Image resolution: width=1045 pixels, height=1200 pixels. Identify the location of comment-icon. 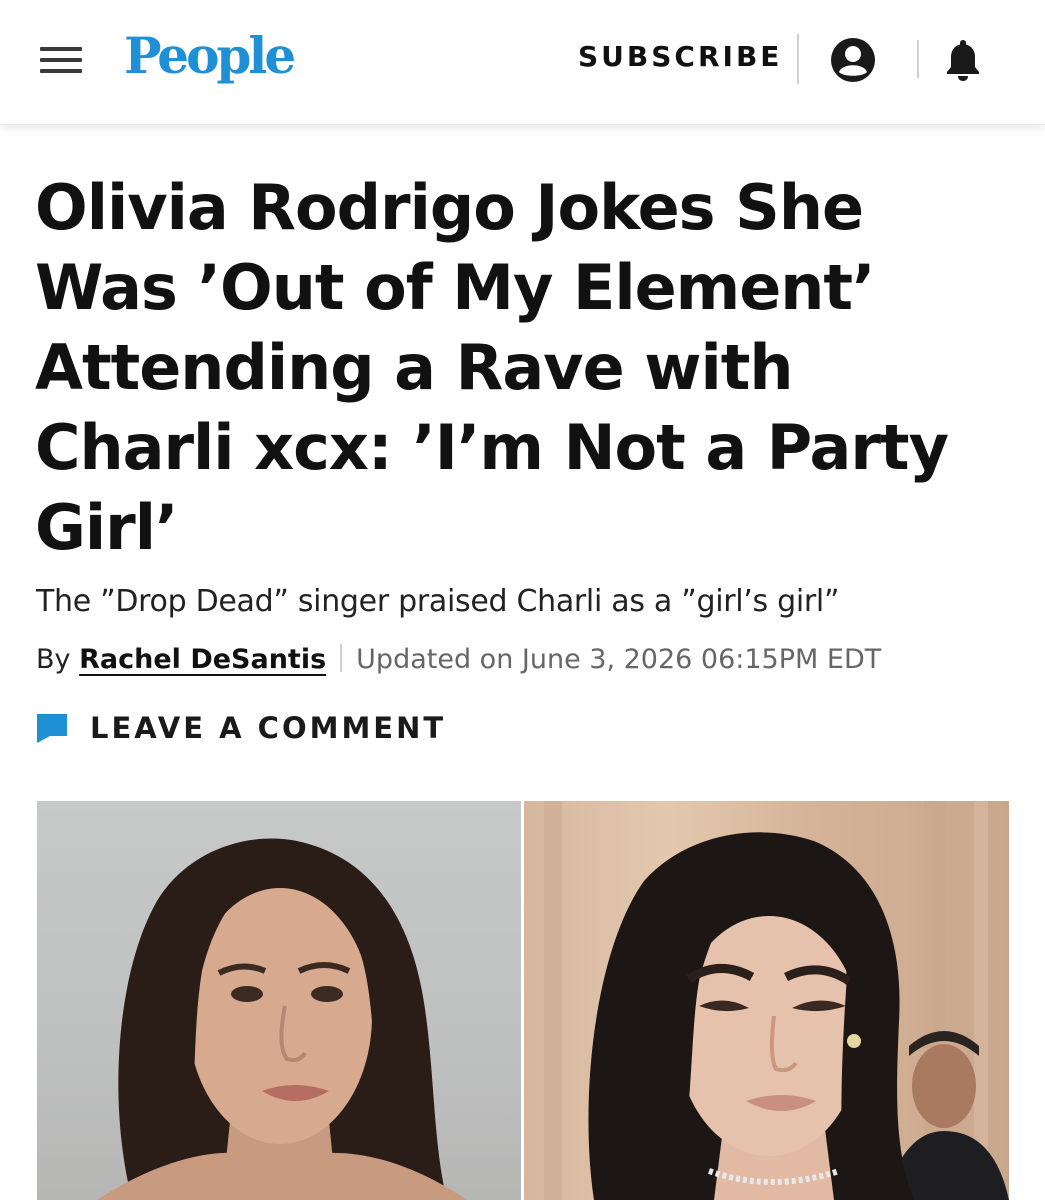
(52, 728).